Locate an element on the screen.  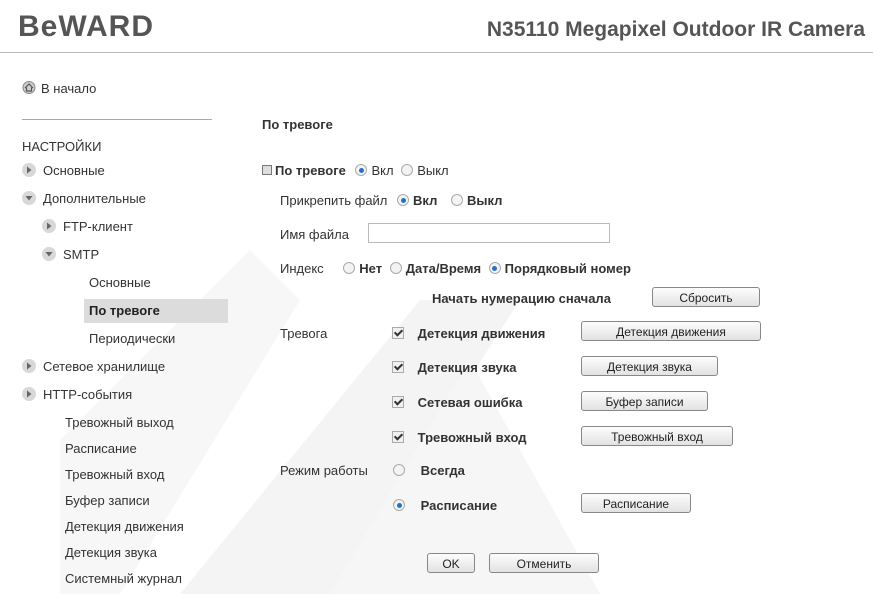
sidebar-item-http-events: HTTP-события is located at coordinates (77, 394).